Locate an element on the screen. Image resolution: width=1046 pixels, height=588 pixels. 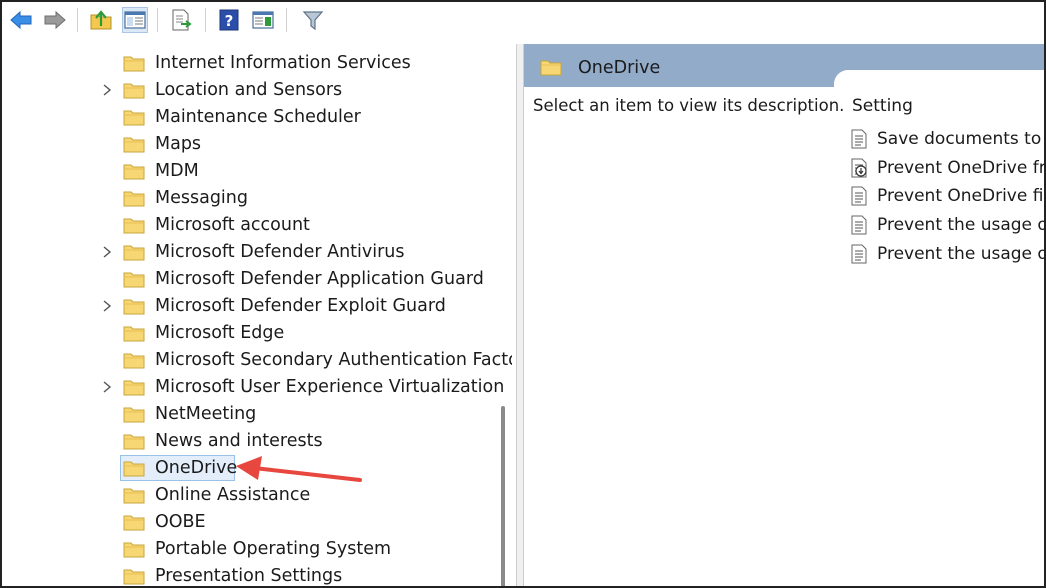
tree-item-label: Microsoft Defender Antivirus is located at coordinates (280, 252).